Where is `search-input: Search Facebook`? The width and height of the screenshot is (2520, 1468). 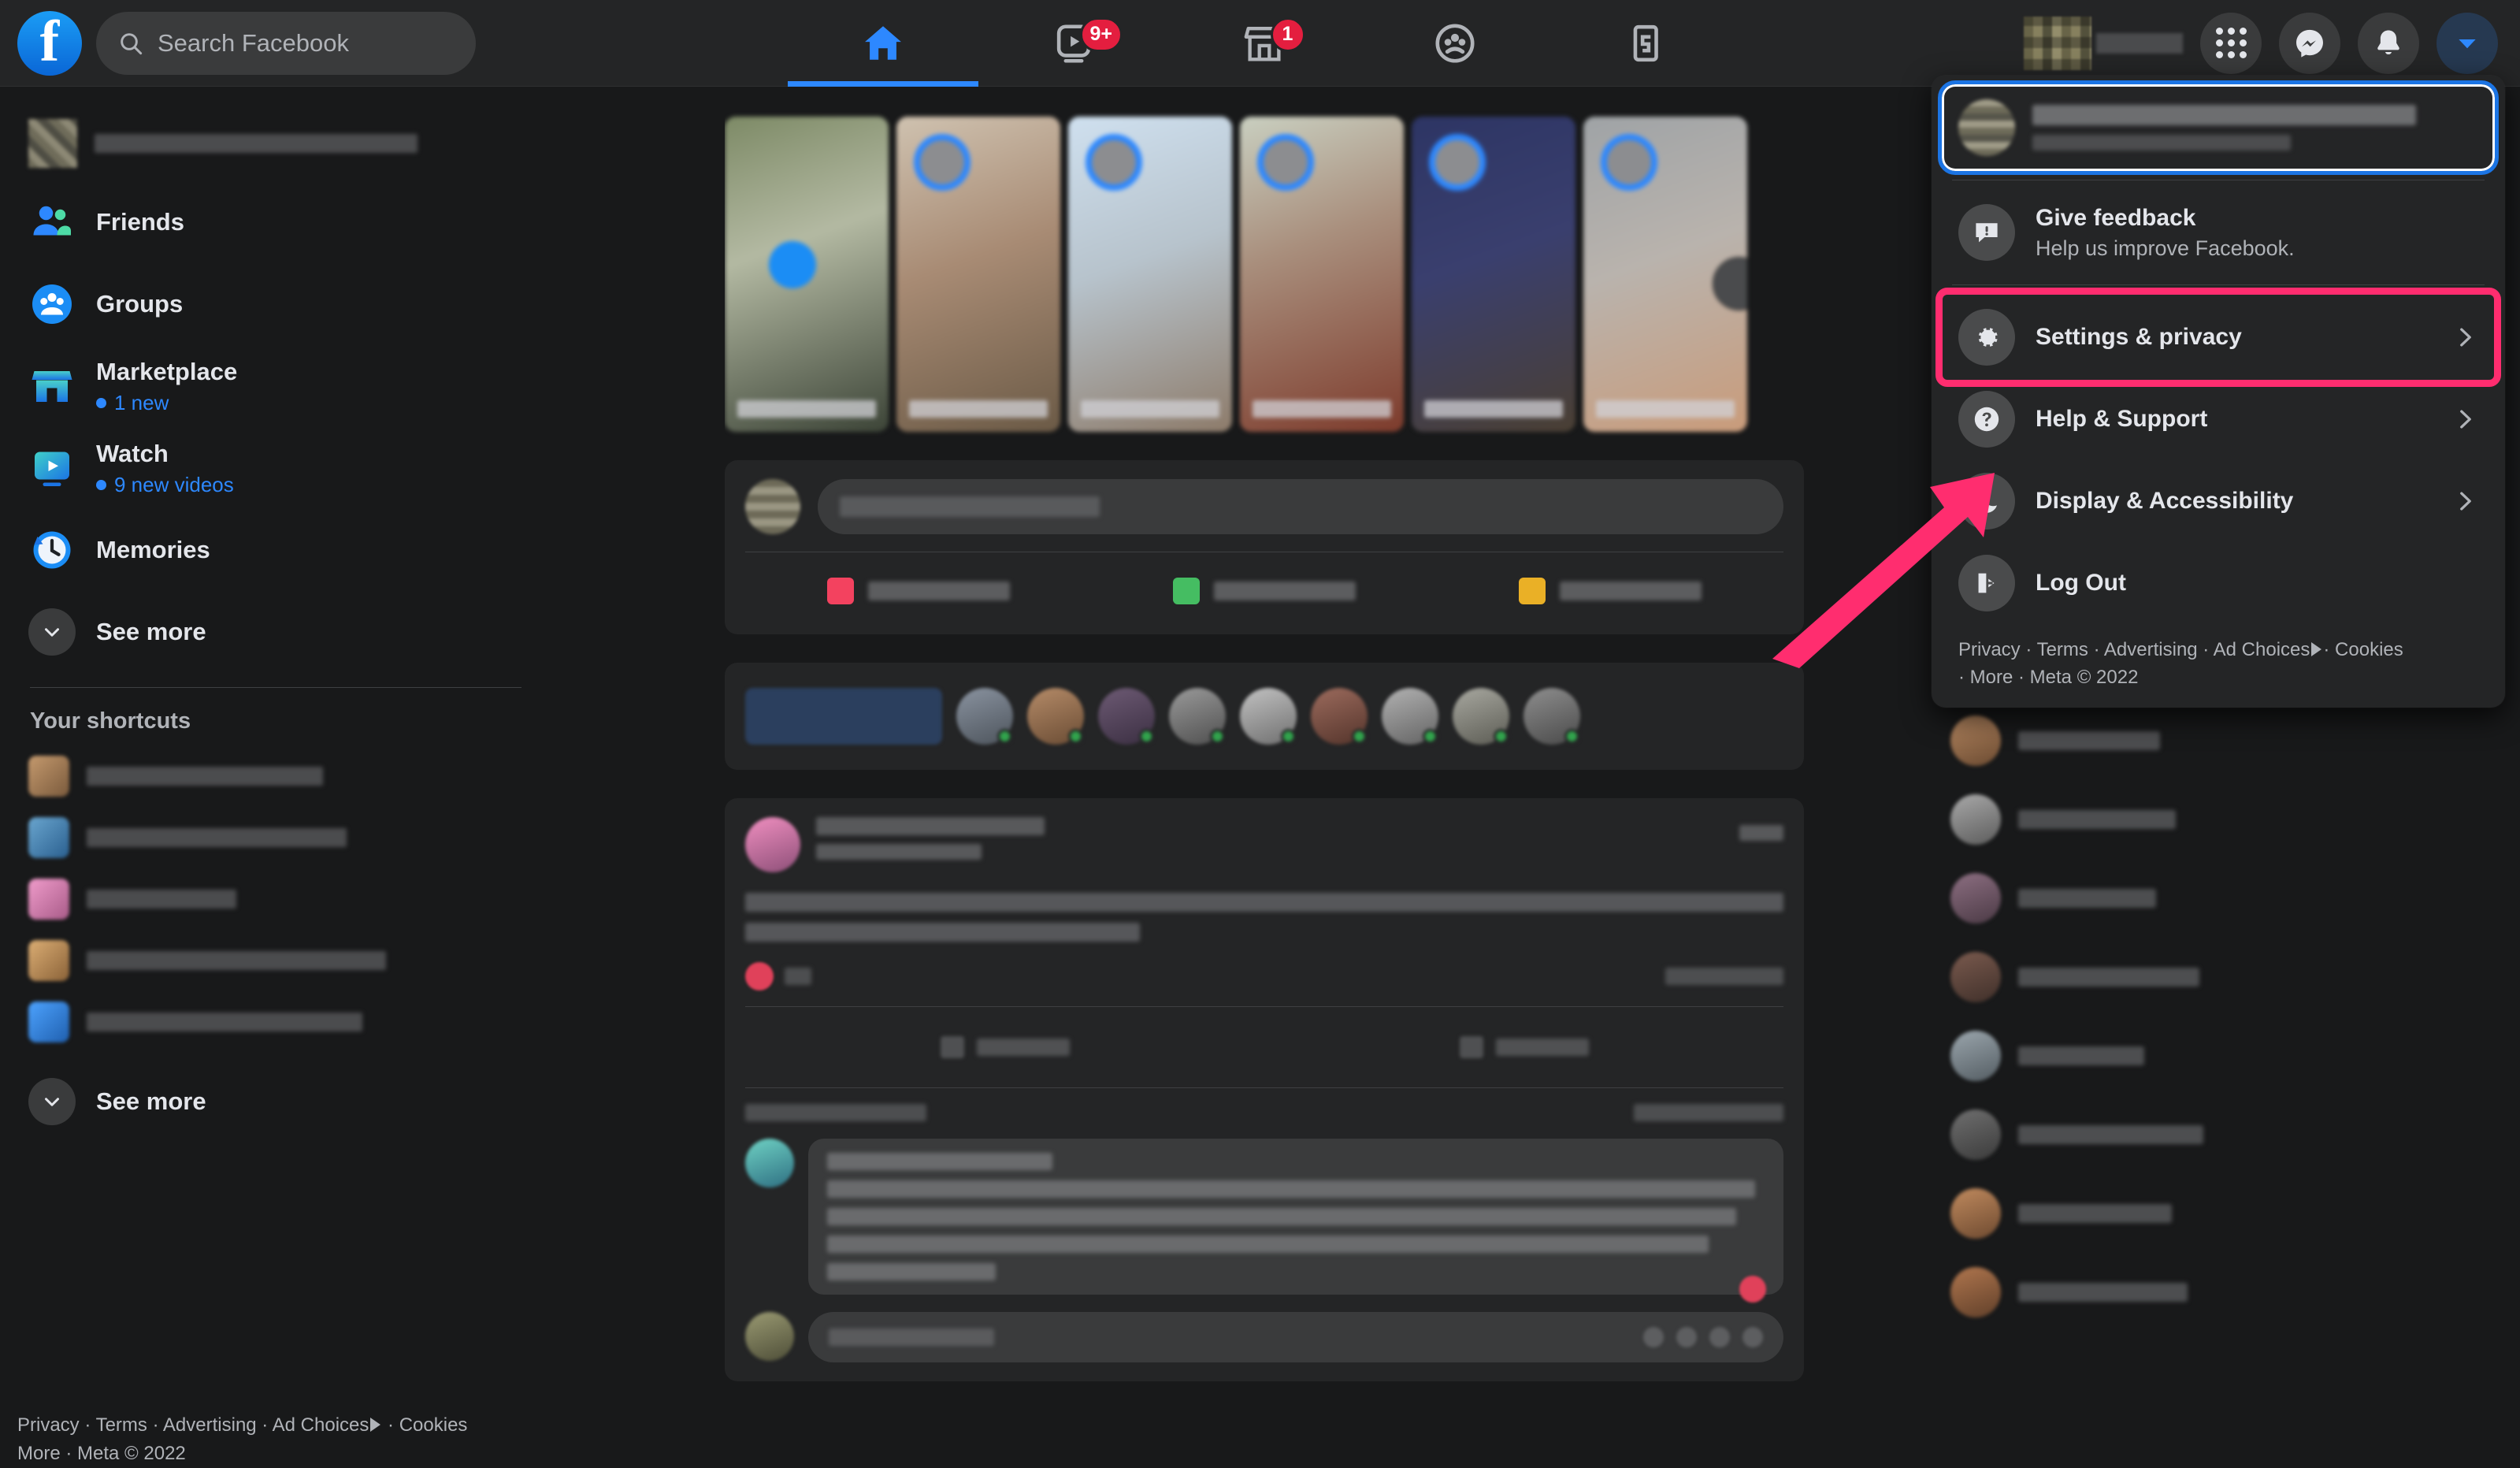
search-input: Search Facebook is located at coordinates (286, 43).